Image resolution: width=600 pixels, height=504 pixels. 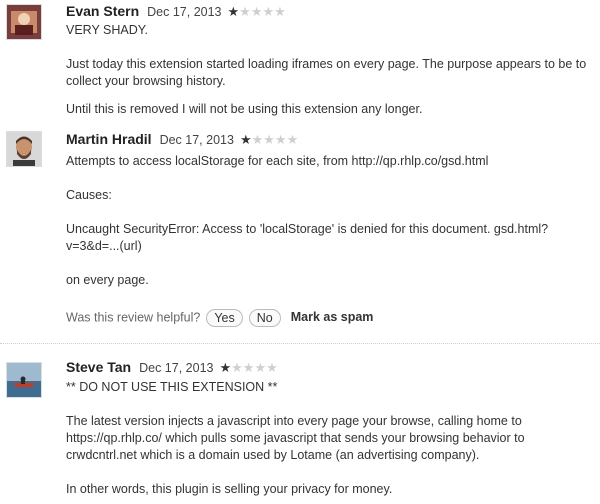 What do you see at coordinates (102, 11) in the screenshot?
I see `author-name: Evan Stern` at bounding box center [102, 11].